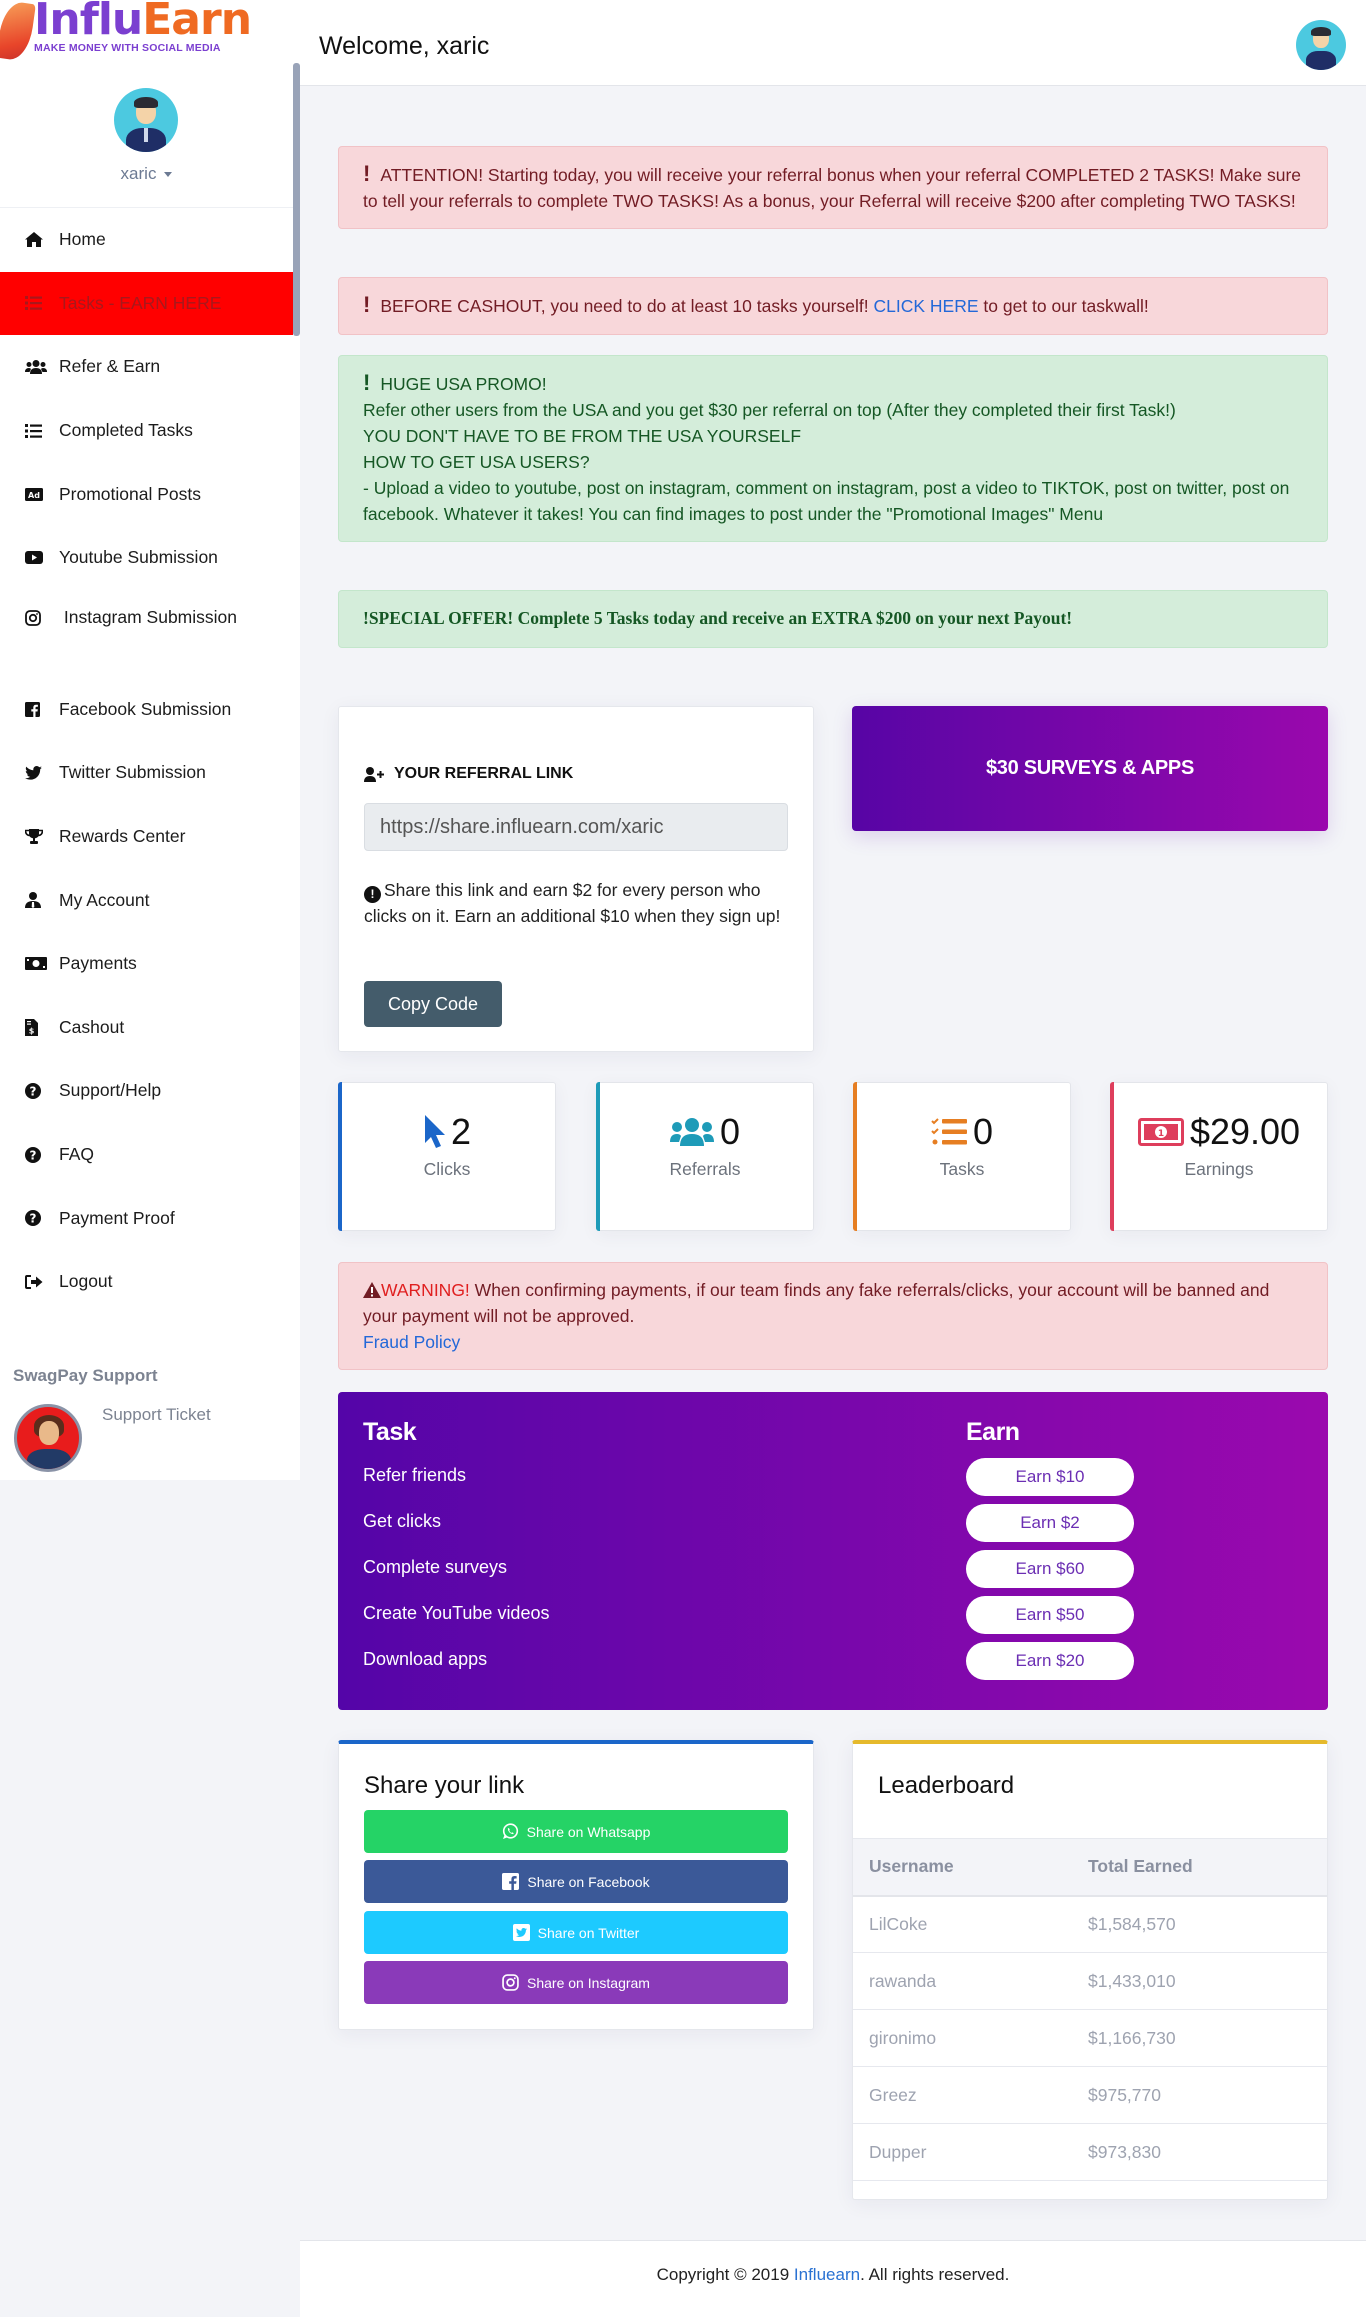  I want to click on warning-triangle-icon, so click(372, 1290).